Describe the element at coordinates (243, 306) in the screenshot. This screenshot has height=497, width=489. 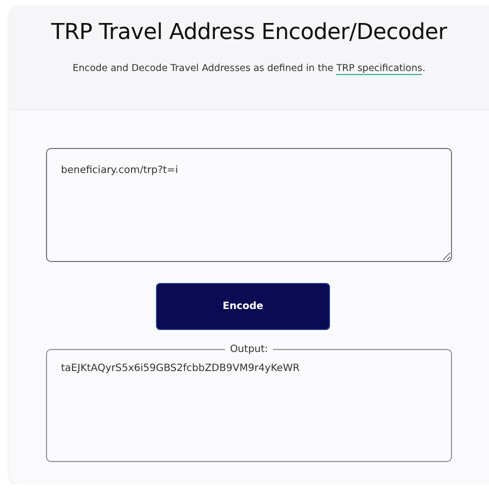
I see `encode-button: Encode` at that location.